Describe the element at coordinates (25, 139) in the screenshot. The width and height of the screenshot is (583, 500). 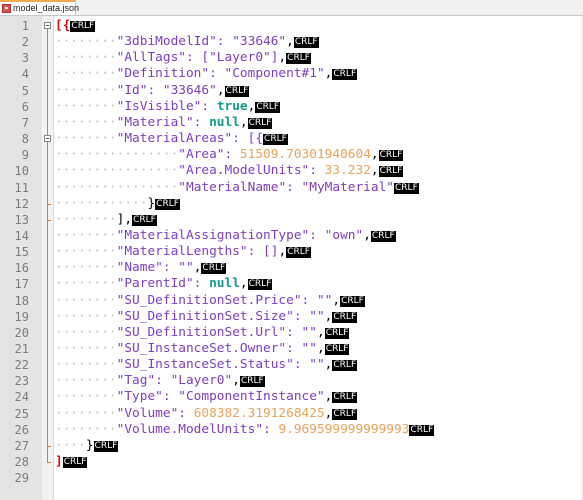
I see `line-number: 8` at that location.